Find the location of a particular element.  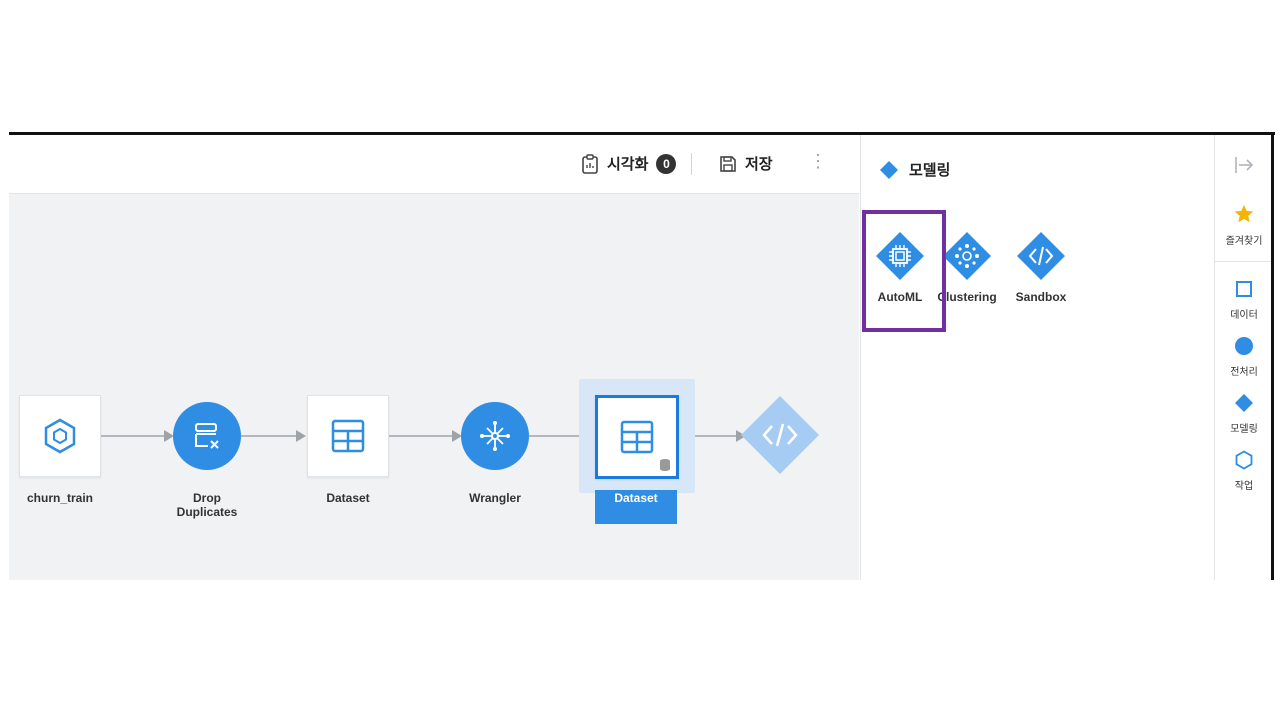

table-icon is located at coordinates (348, 436).